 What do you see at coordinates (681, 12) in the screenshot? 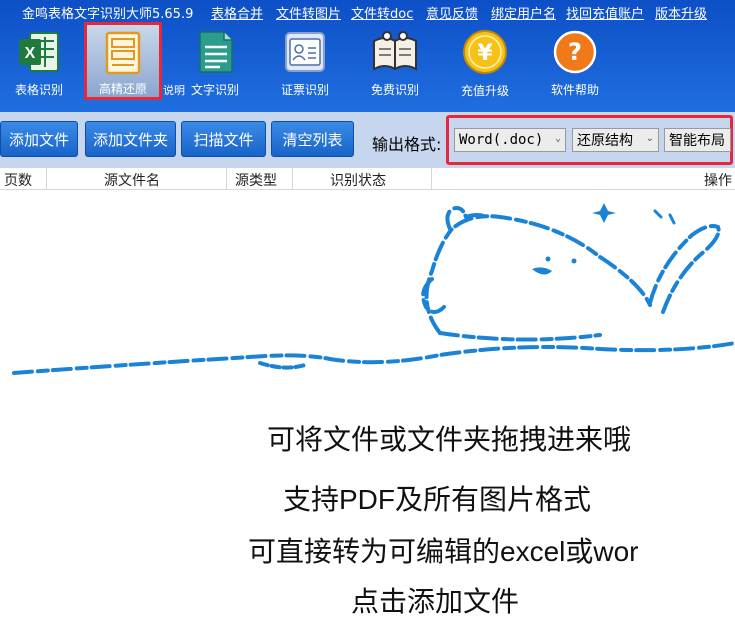
I see `menu-version-upgrade: 版本升级` at bounding box center [681, 12].